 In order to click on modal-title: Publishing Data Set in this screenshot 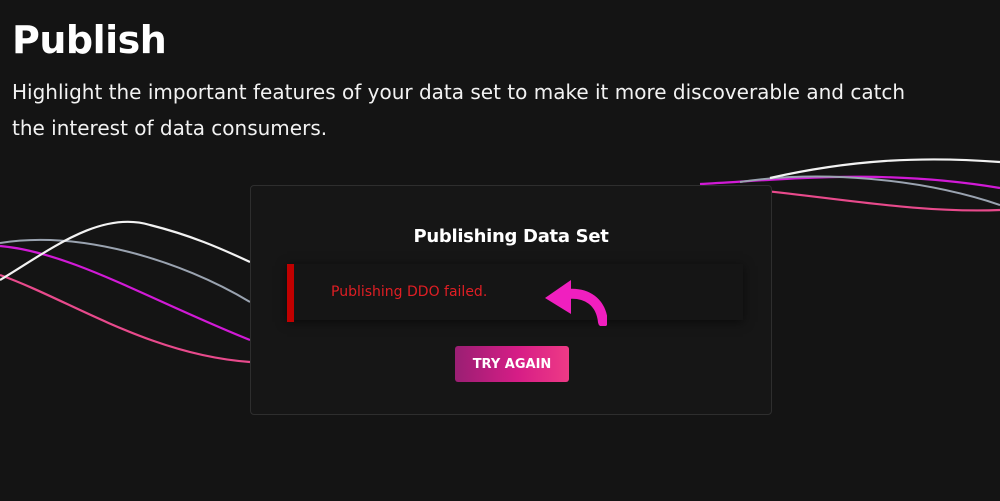, I will do `click(511, 236)`.